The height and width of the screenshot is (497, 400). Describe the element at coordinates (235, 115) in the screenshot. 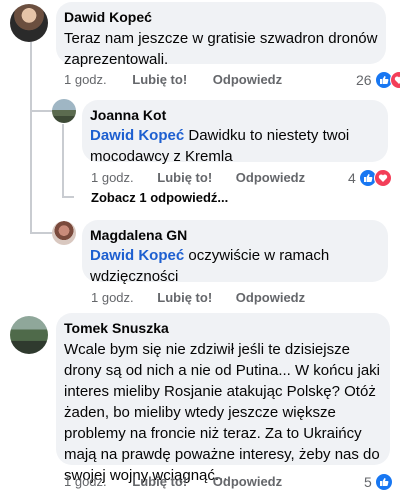

I see `comment-author: Joanna Kot` at that location.